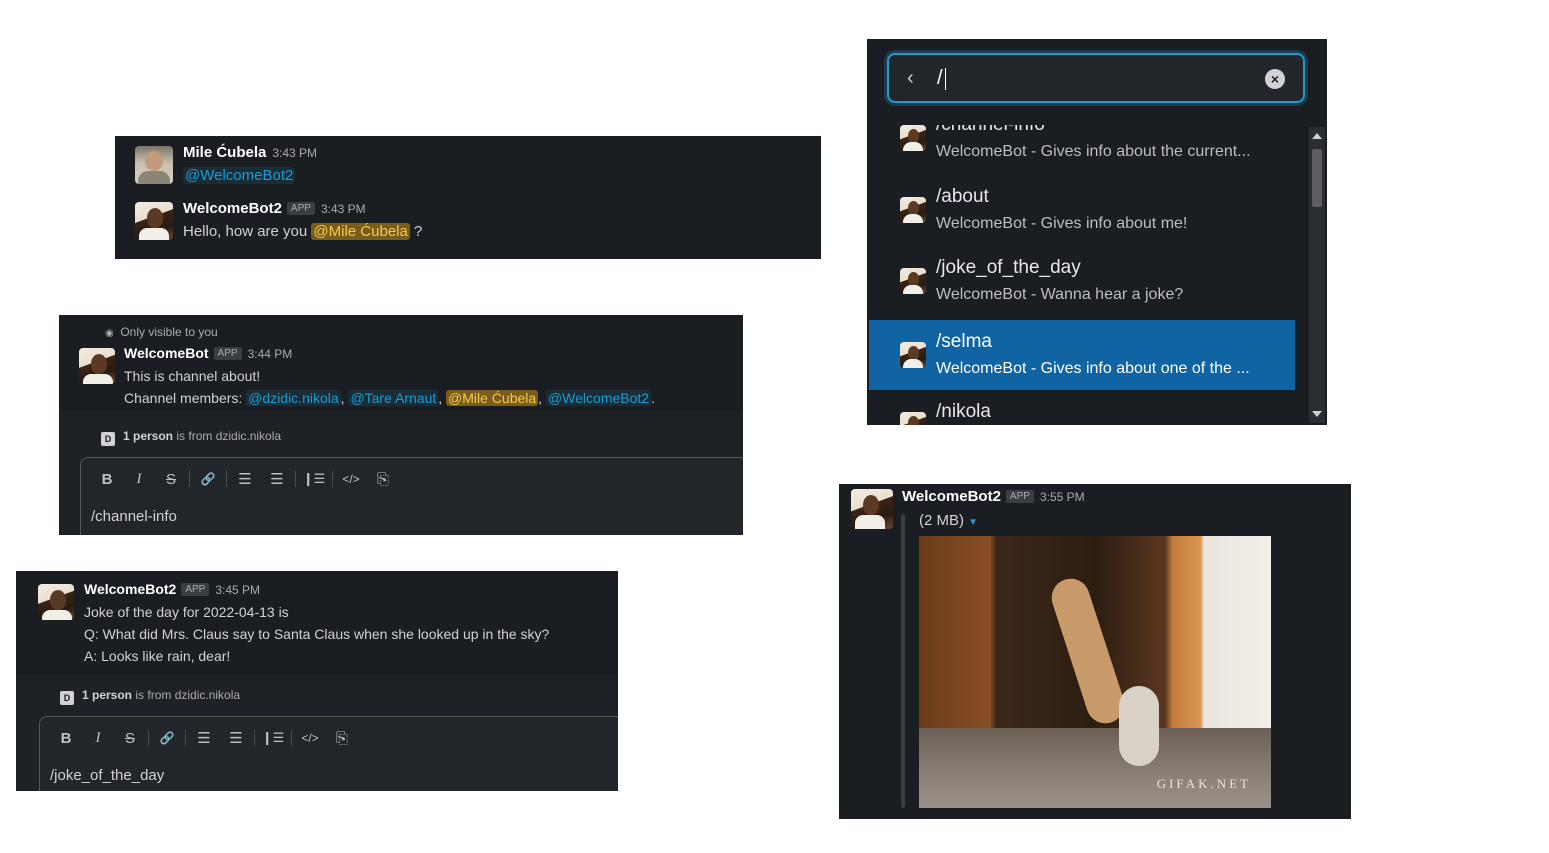 This screenshot has width=1549, height=853. Describe the element at coordinates (418, 231) in the screenshot. I see `message-text: ?` at that location.